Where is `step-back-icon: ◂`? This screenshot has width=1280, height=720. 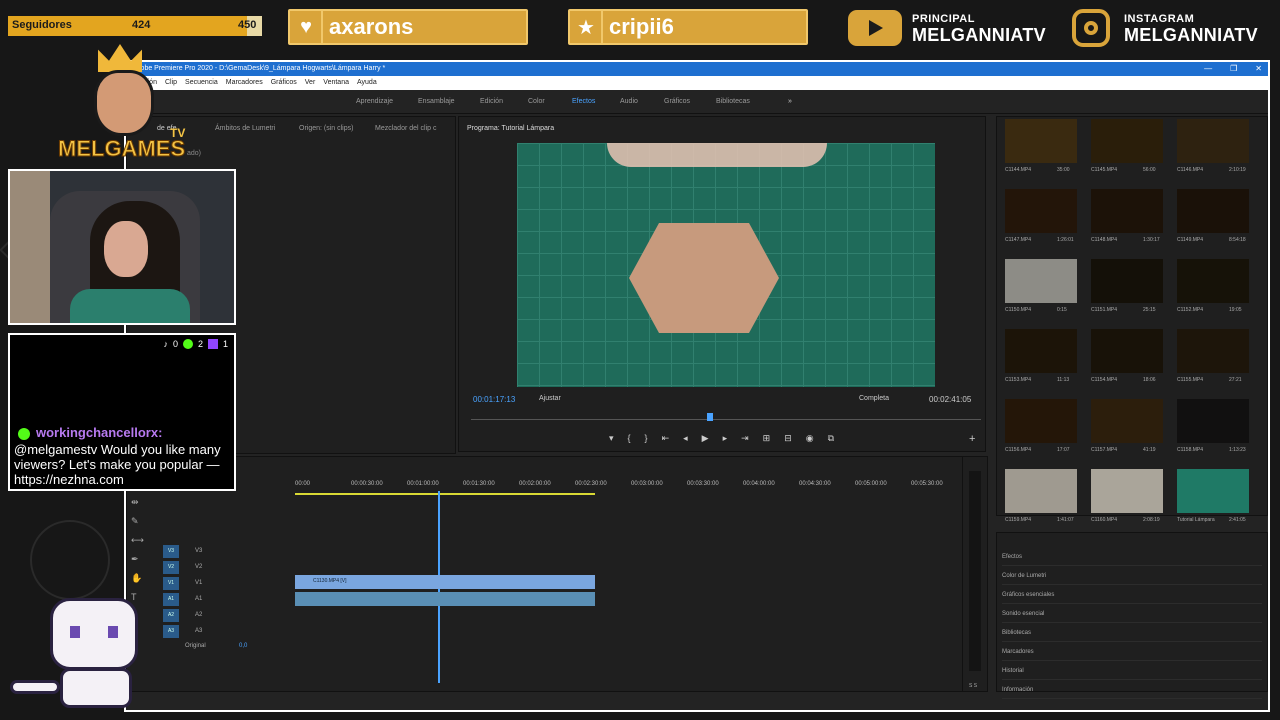
step-back-icon: ◂ is located at coordinates (685, 438).